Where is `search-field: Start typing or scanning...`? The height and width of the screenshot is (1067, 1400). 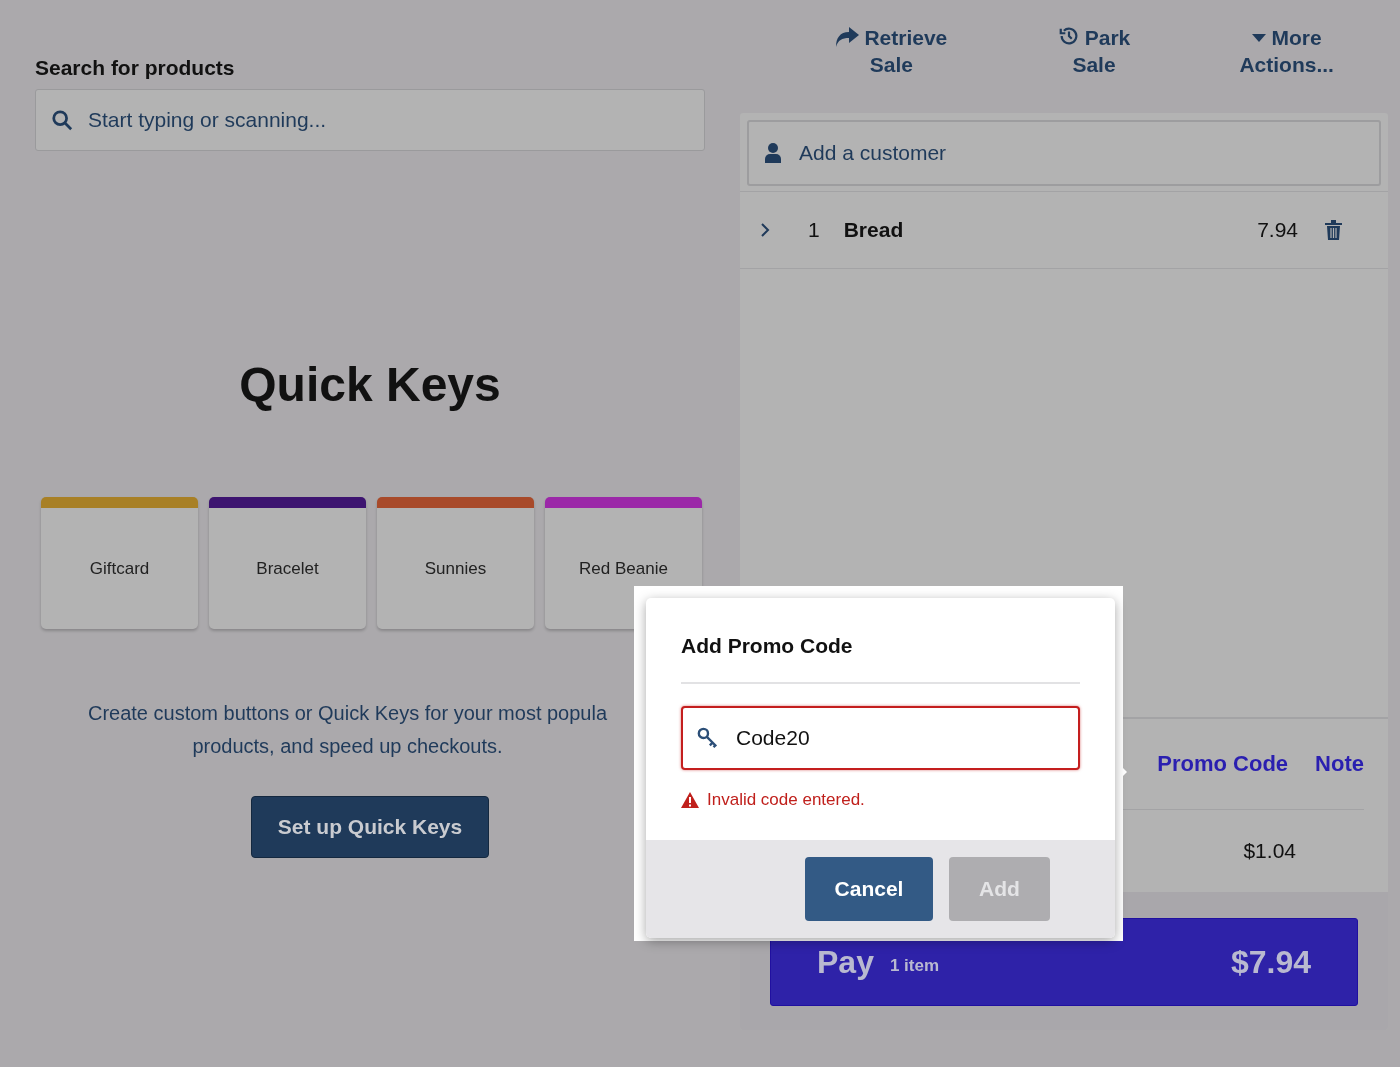
search-field: Start typing or scanning... is located at coordinates (370, 120).